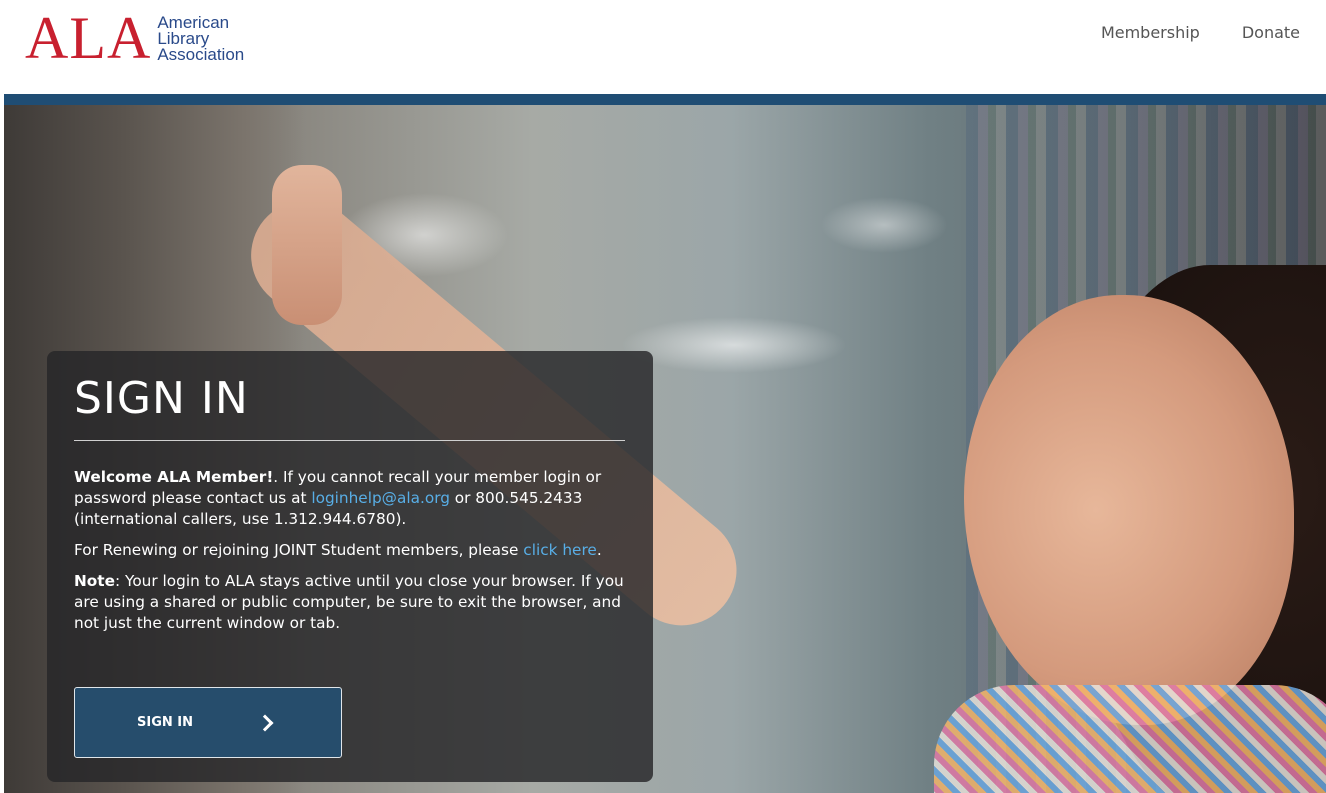  Describe the element at coordinates (349, 440) in the screenshot. I see `title-divider` at that location.